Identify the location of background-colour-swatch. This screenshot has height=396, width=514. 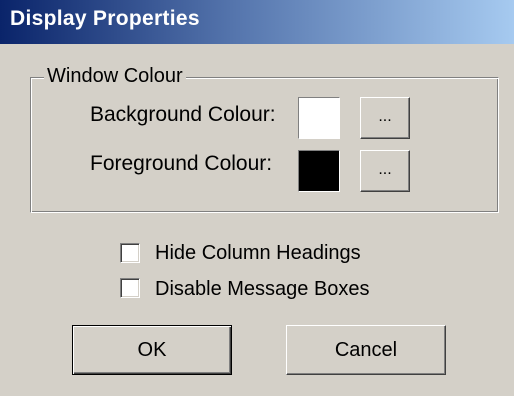
(319, 118).